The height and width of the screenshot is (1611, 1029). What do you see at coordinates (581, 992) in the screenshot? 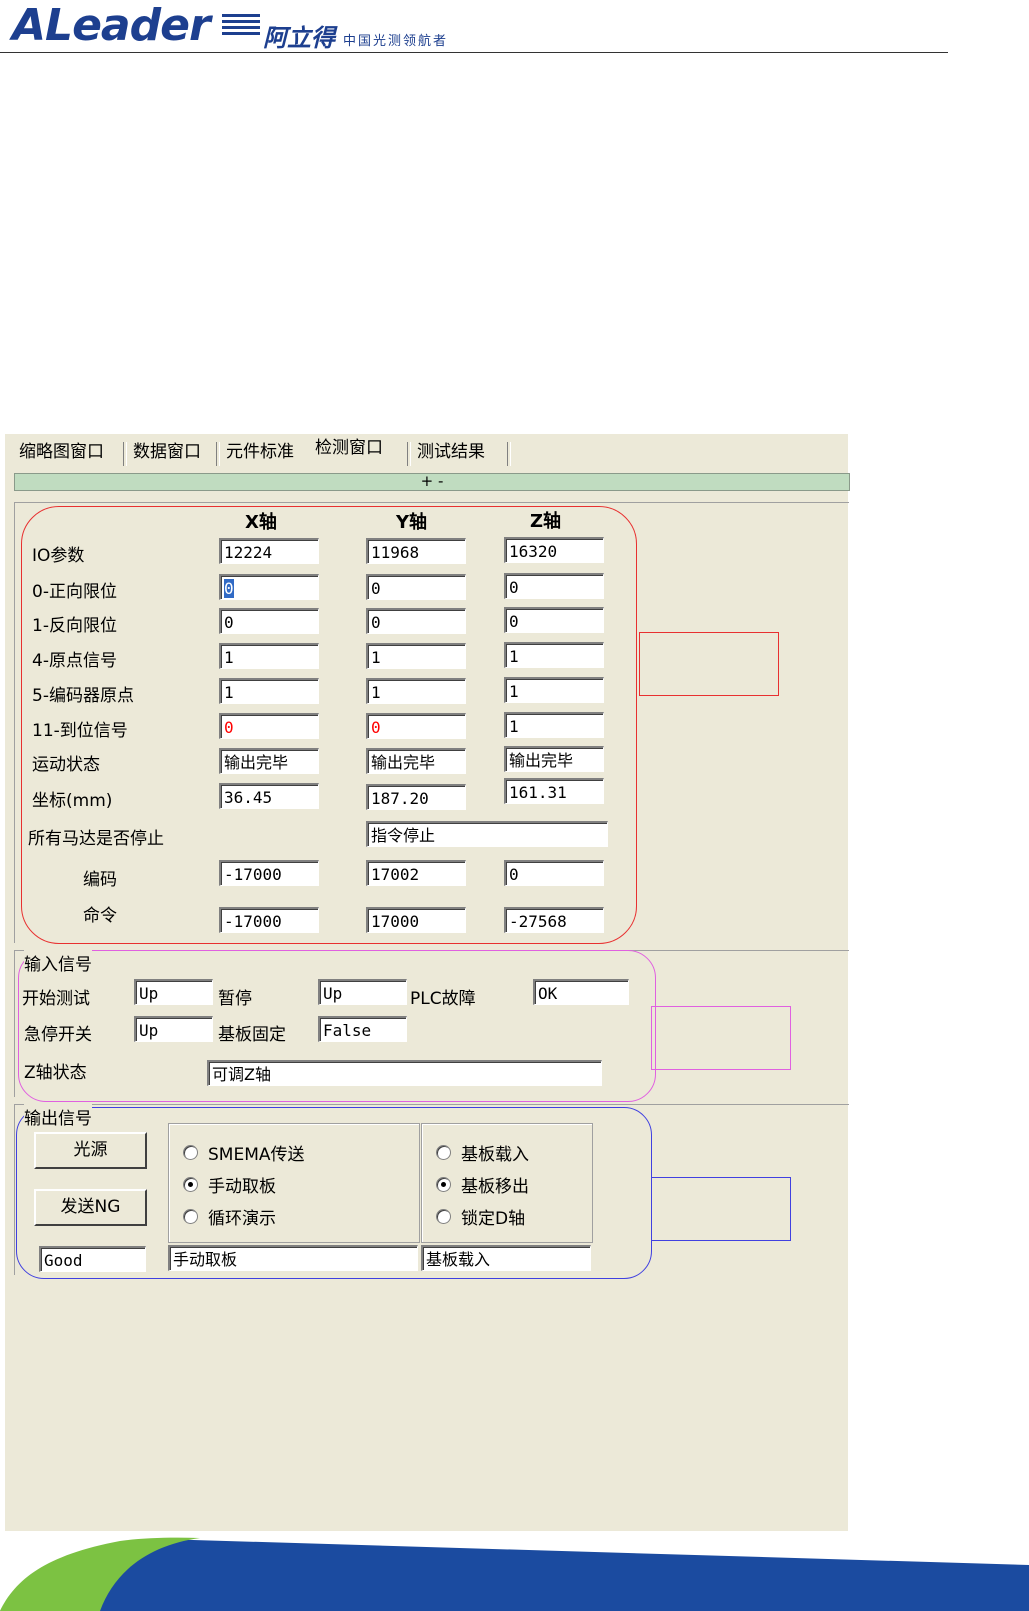
I see `plc-fault-value: OK` at bounding box center [581, 992].